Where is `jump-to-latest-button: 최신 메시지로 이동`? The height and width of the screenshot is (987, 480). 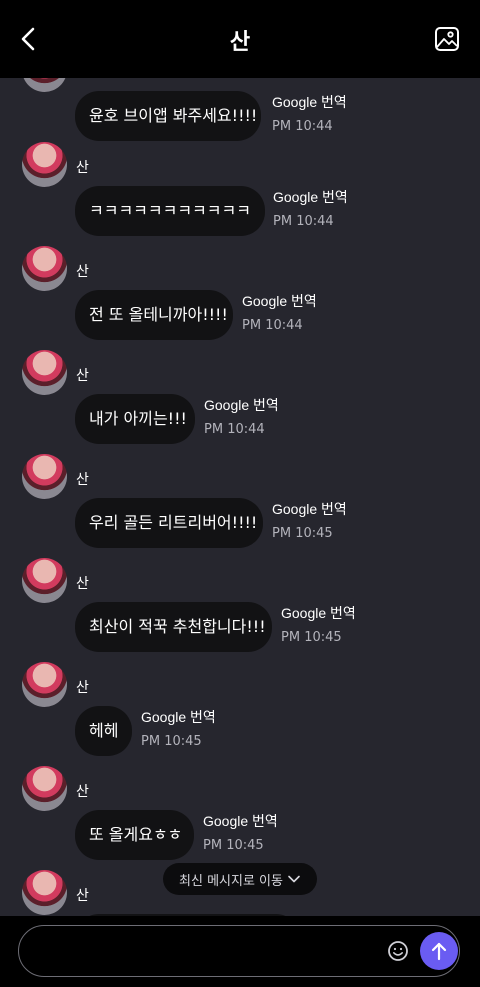
jump-to-latest-button: 최신 메시지로 이동 is located at coordinates (240, 879).